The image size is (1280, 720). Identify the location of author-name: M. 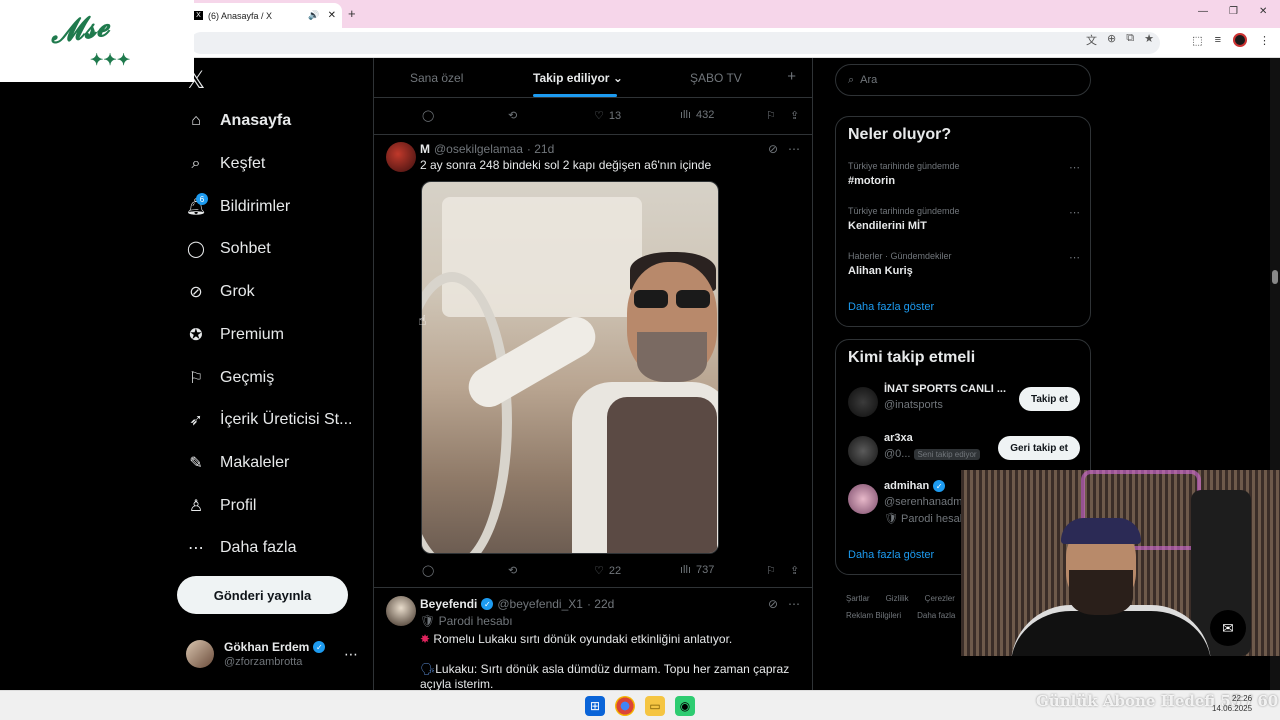
(425, 149).